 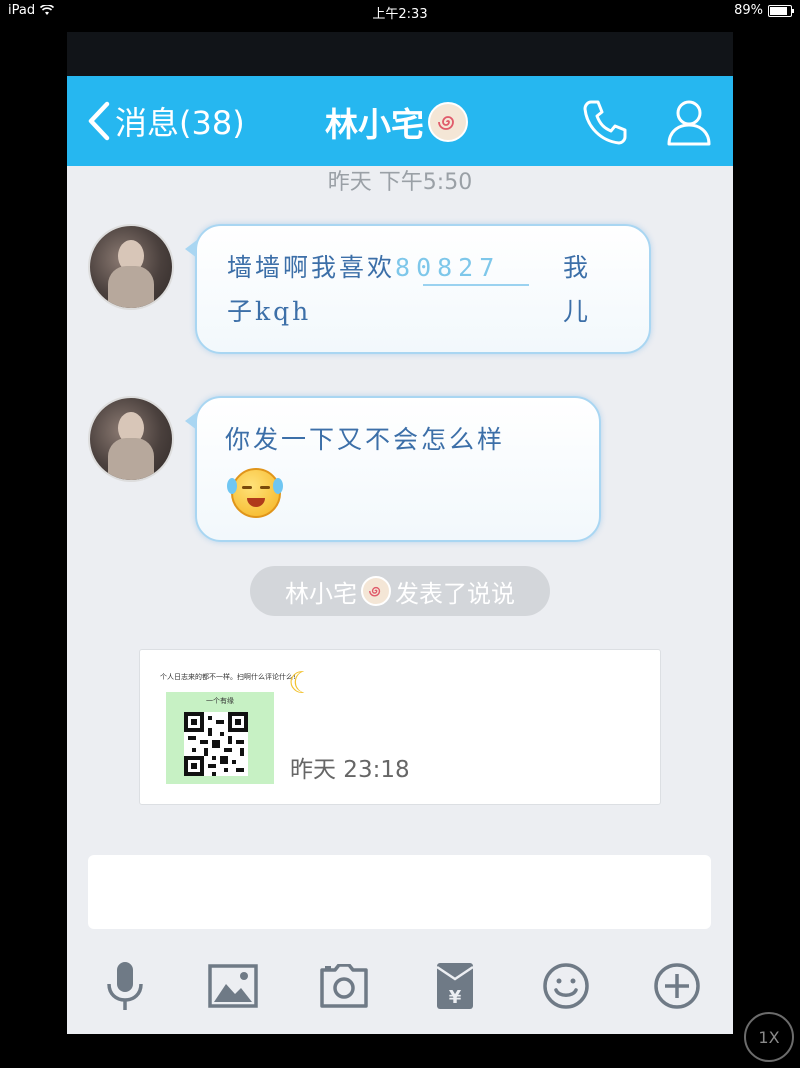 I want to click on camera-icon, so click(x=344, y=986).